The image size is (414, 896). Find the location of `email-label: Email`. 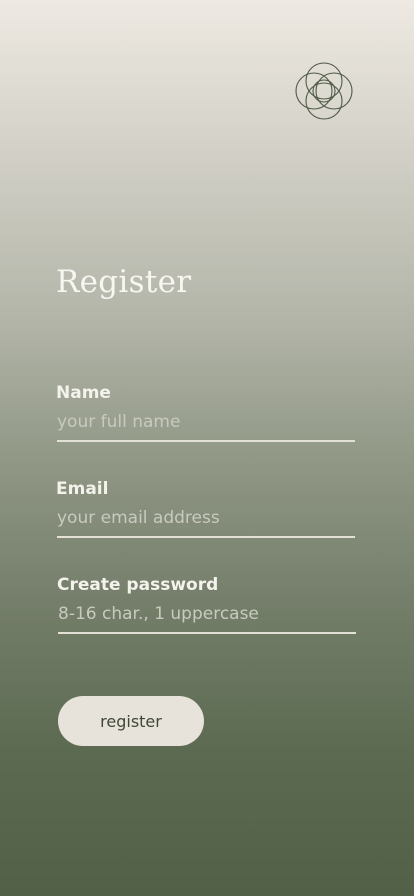

email-label: Email is located at coordinates (82, 489).